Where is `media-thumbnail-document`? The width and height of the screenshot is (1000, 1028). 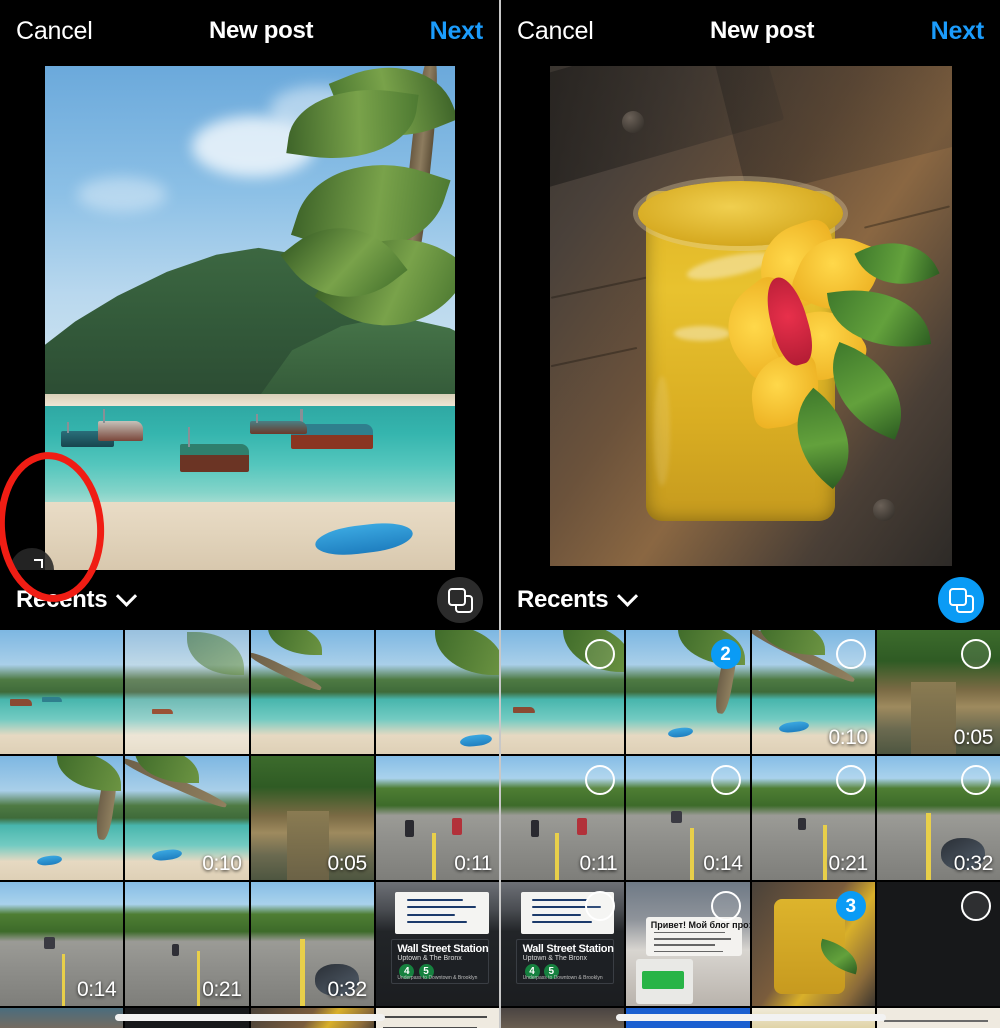 media-thumbnail-document is located at coordinates (938, 944).